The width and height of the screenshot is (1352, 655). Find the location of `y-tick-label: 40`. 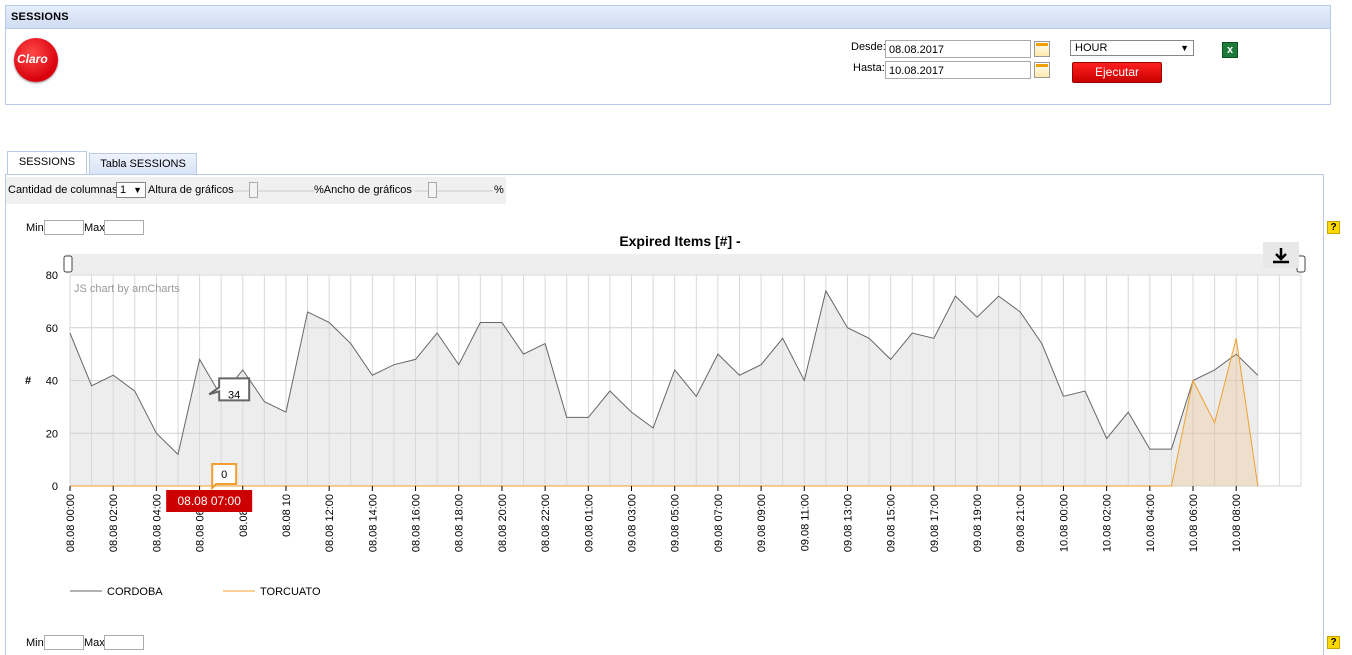

y-tick-label: 40 is located at coordinates (52, 382).